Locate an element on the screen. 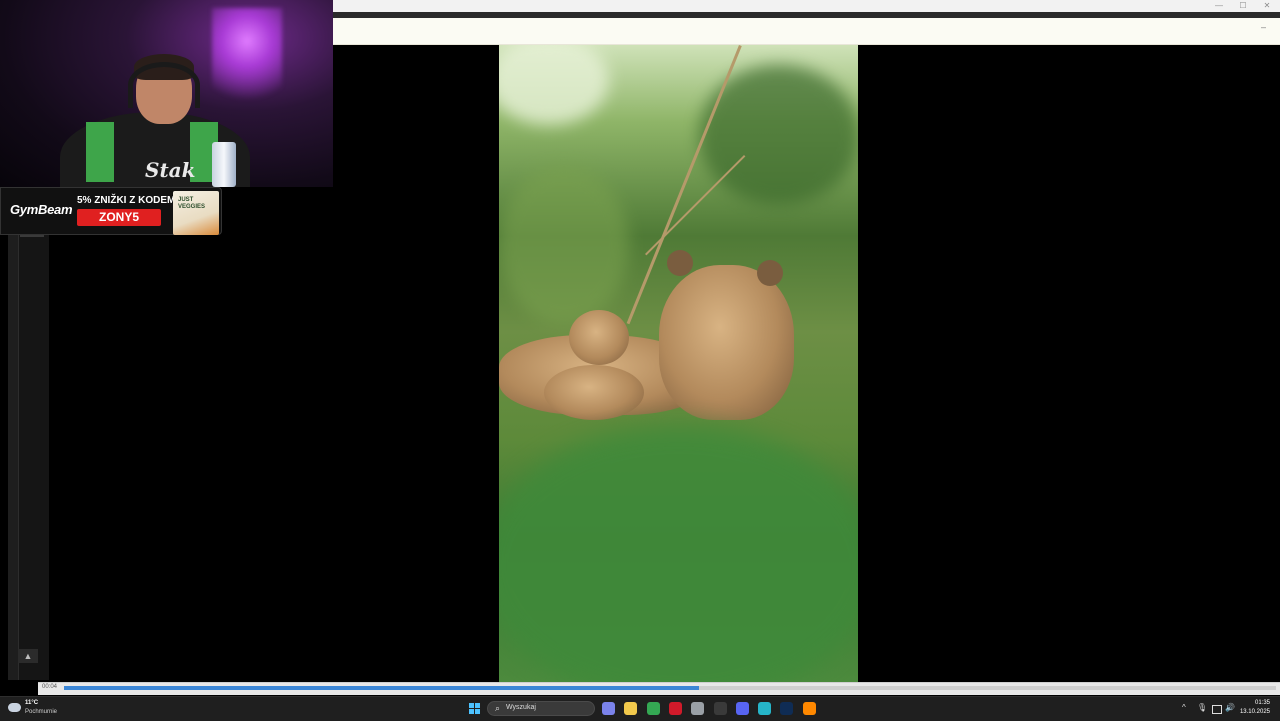 The image size is (1280, 721). seek-track is located at coordinates (670, 688).